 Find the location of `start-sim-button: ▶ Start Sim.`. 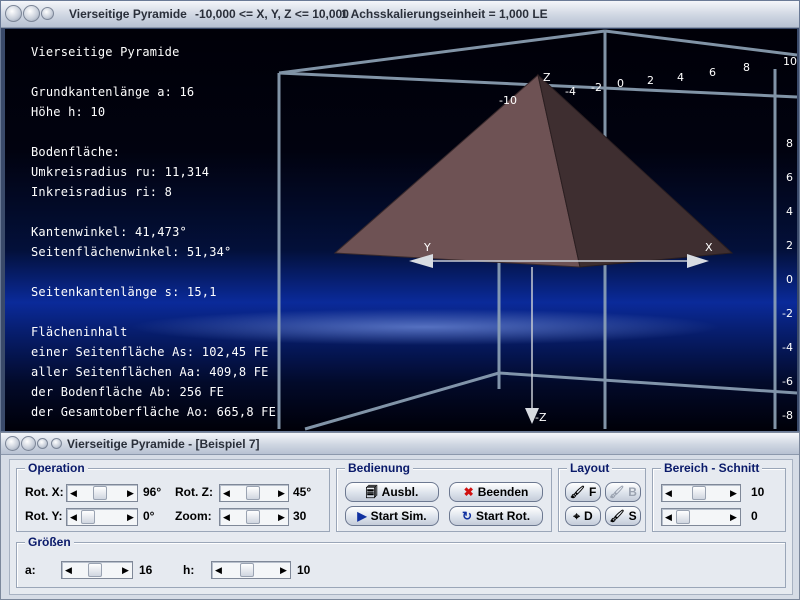

start-sim-button: ▶ Start Sim. is located at coordinates (392, 516).